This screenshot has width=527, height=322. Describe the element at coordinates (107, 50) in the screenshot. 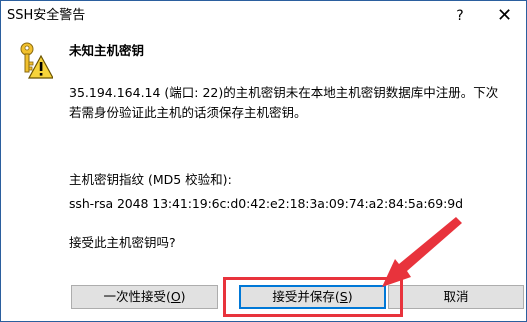

I see `dialog-heading: 未知主机密钥` at that location.